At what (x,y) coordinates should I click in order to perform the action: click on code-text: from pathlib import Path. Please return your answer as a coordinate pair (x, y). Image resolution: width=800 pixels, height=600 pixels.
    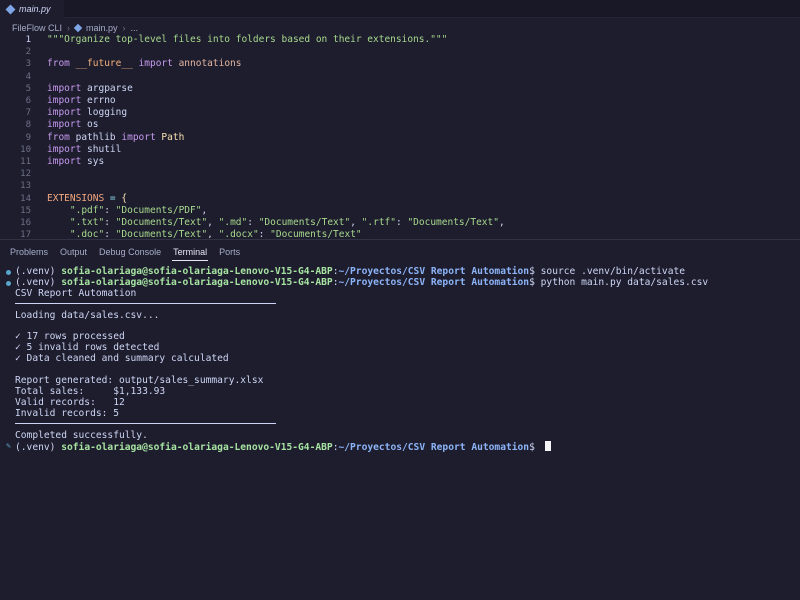
    Looking at the image, I should click on (115, 138).